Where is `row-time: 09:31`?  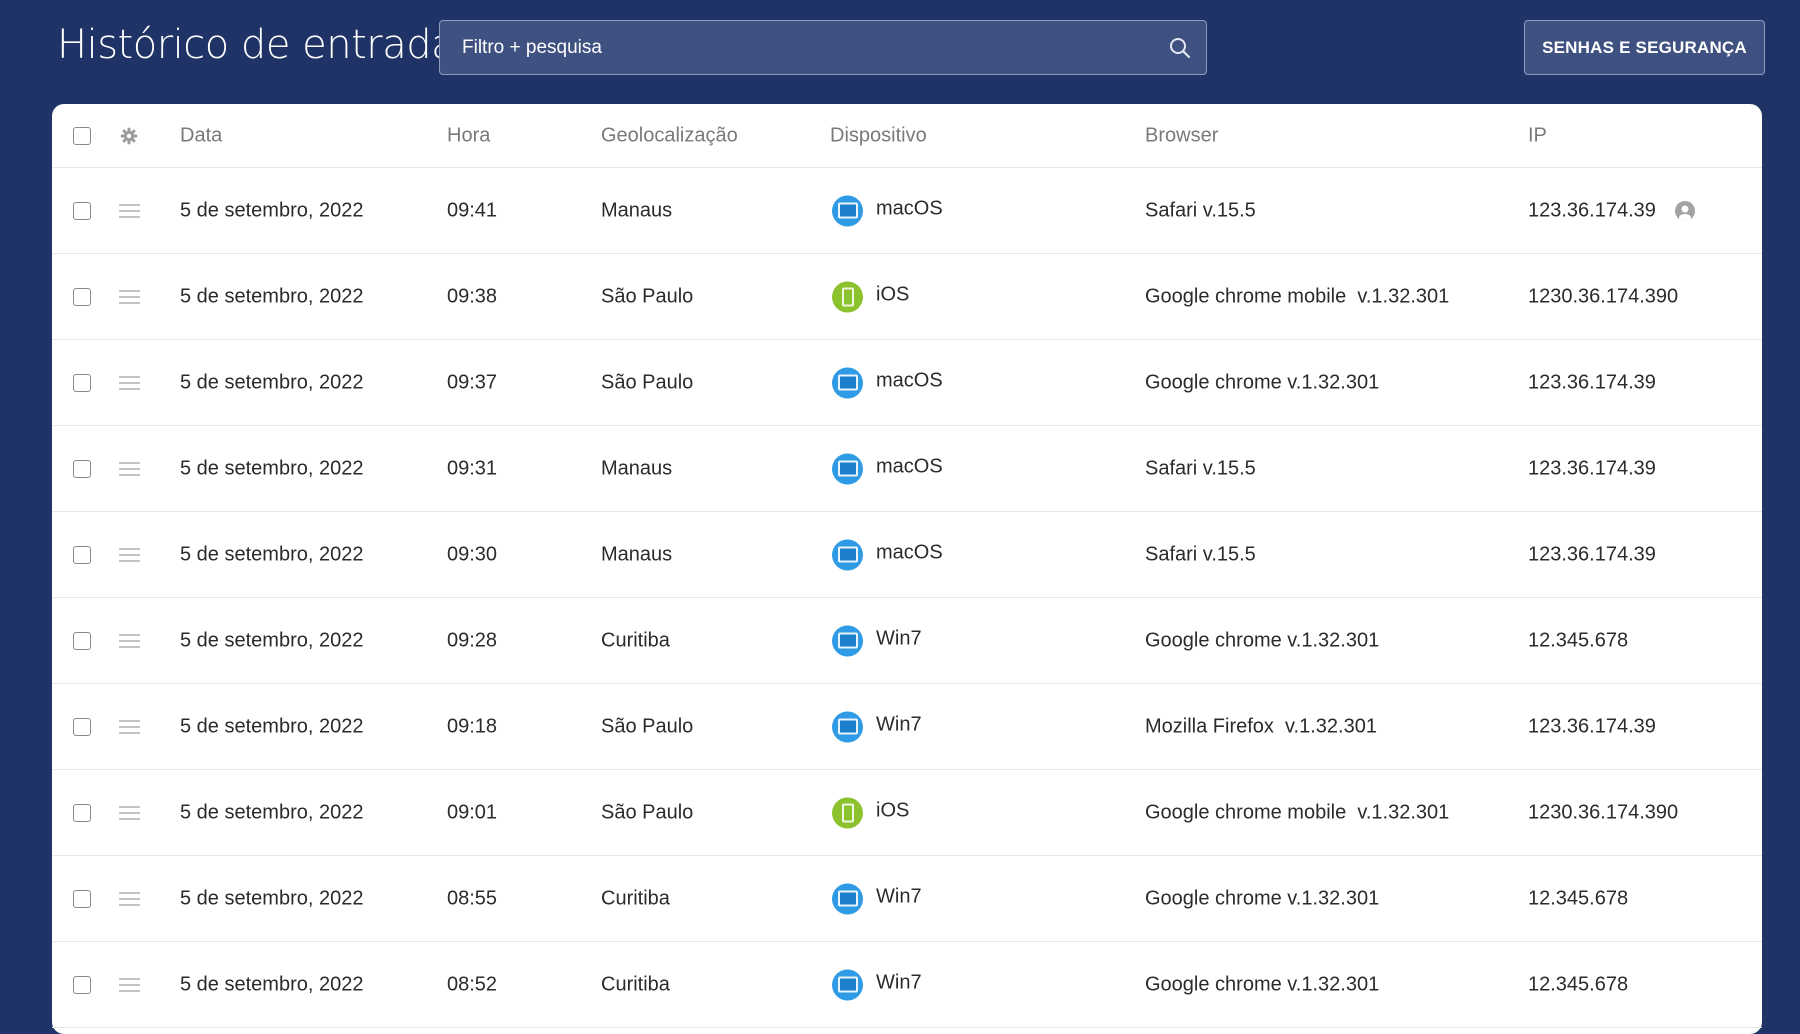 row-time: 09:31 is located at coordinates (472, 468).